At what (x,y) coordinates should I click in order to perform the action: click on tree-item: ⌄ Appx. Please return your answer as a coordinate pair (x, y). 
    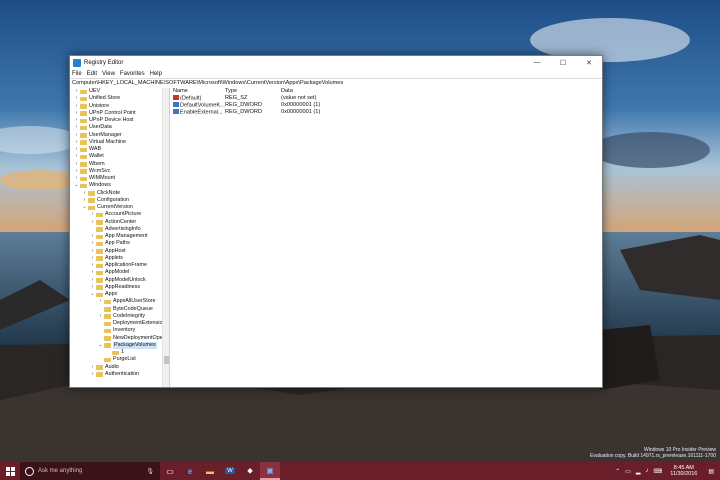
    Looking at the image, I should click on (116, 294).